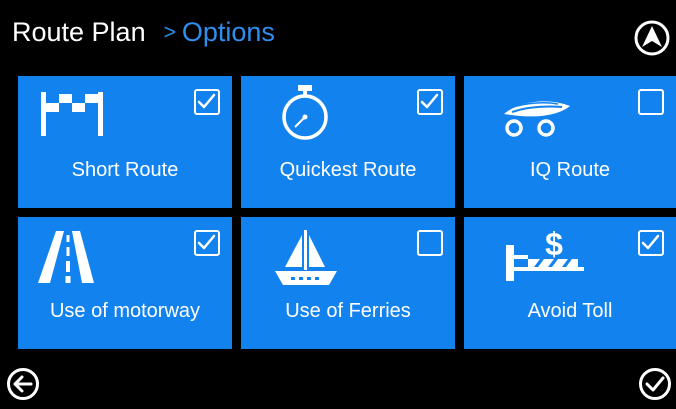  Describe the element at coordinates (570, 283) in the screenshot. I see `option-tile-avoid-toll: $ Avoid Toll` at that location.